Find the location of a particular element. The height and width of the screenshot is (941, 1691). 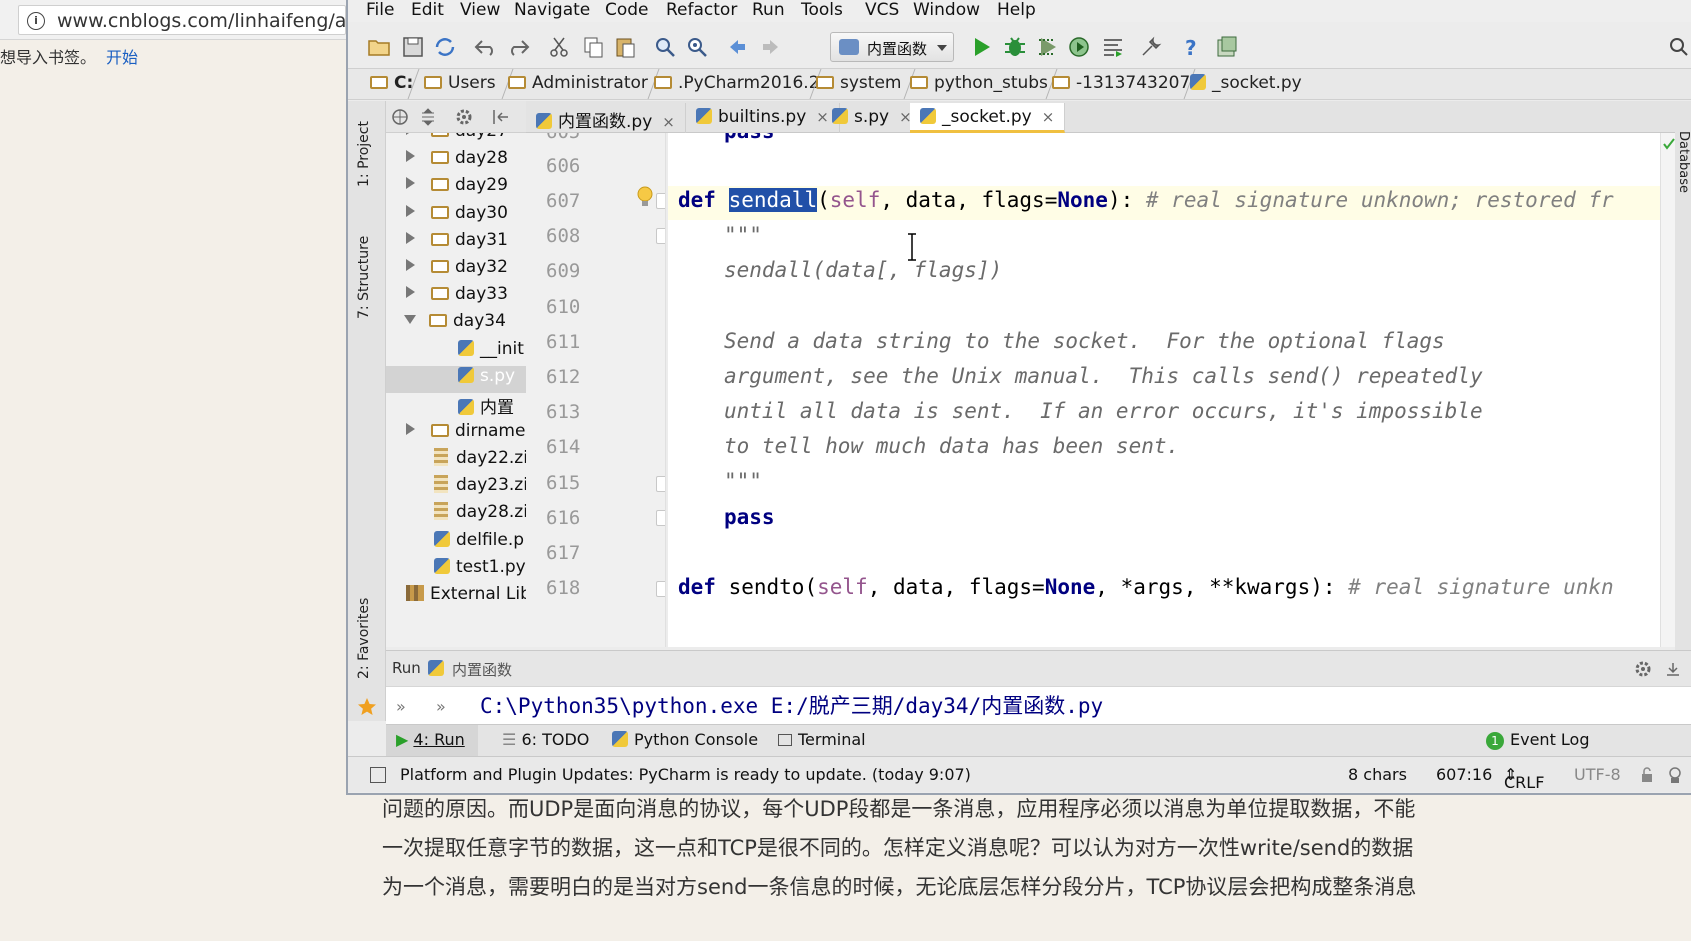

cut-icon is located at coordinates (559, 47).